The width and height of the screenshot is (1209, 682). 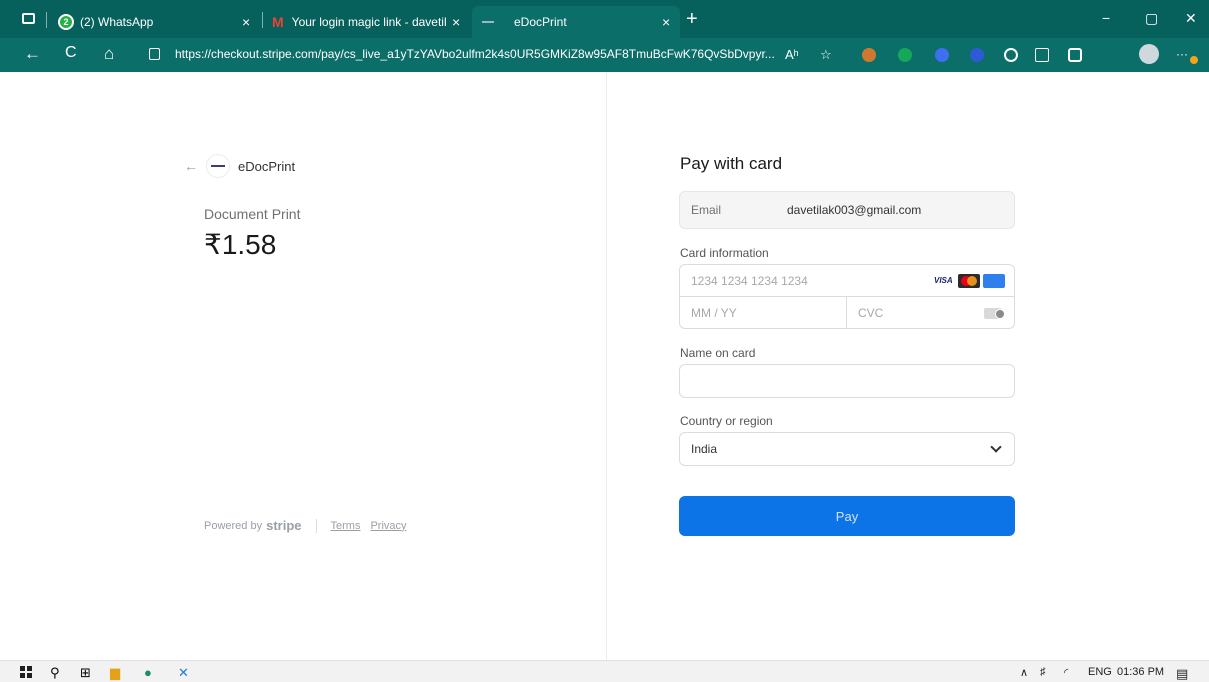 I want to click on search-icon: ⚲, so click(x=55, y=673).